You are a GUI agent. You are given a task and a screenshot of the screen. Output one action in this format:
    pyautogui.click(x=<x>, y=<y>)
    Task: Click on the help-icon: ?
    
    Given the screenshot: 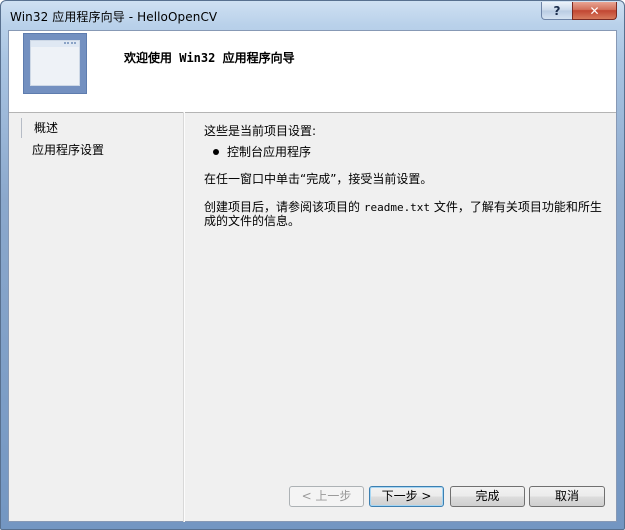 What is the action you would take?
    pyautogui.click(x=557, y=10)
    